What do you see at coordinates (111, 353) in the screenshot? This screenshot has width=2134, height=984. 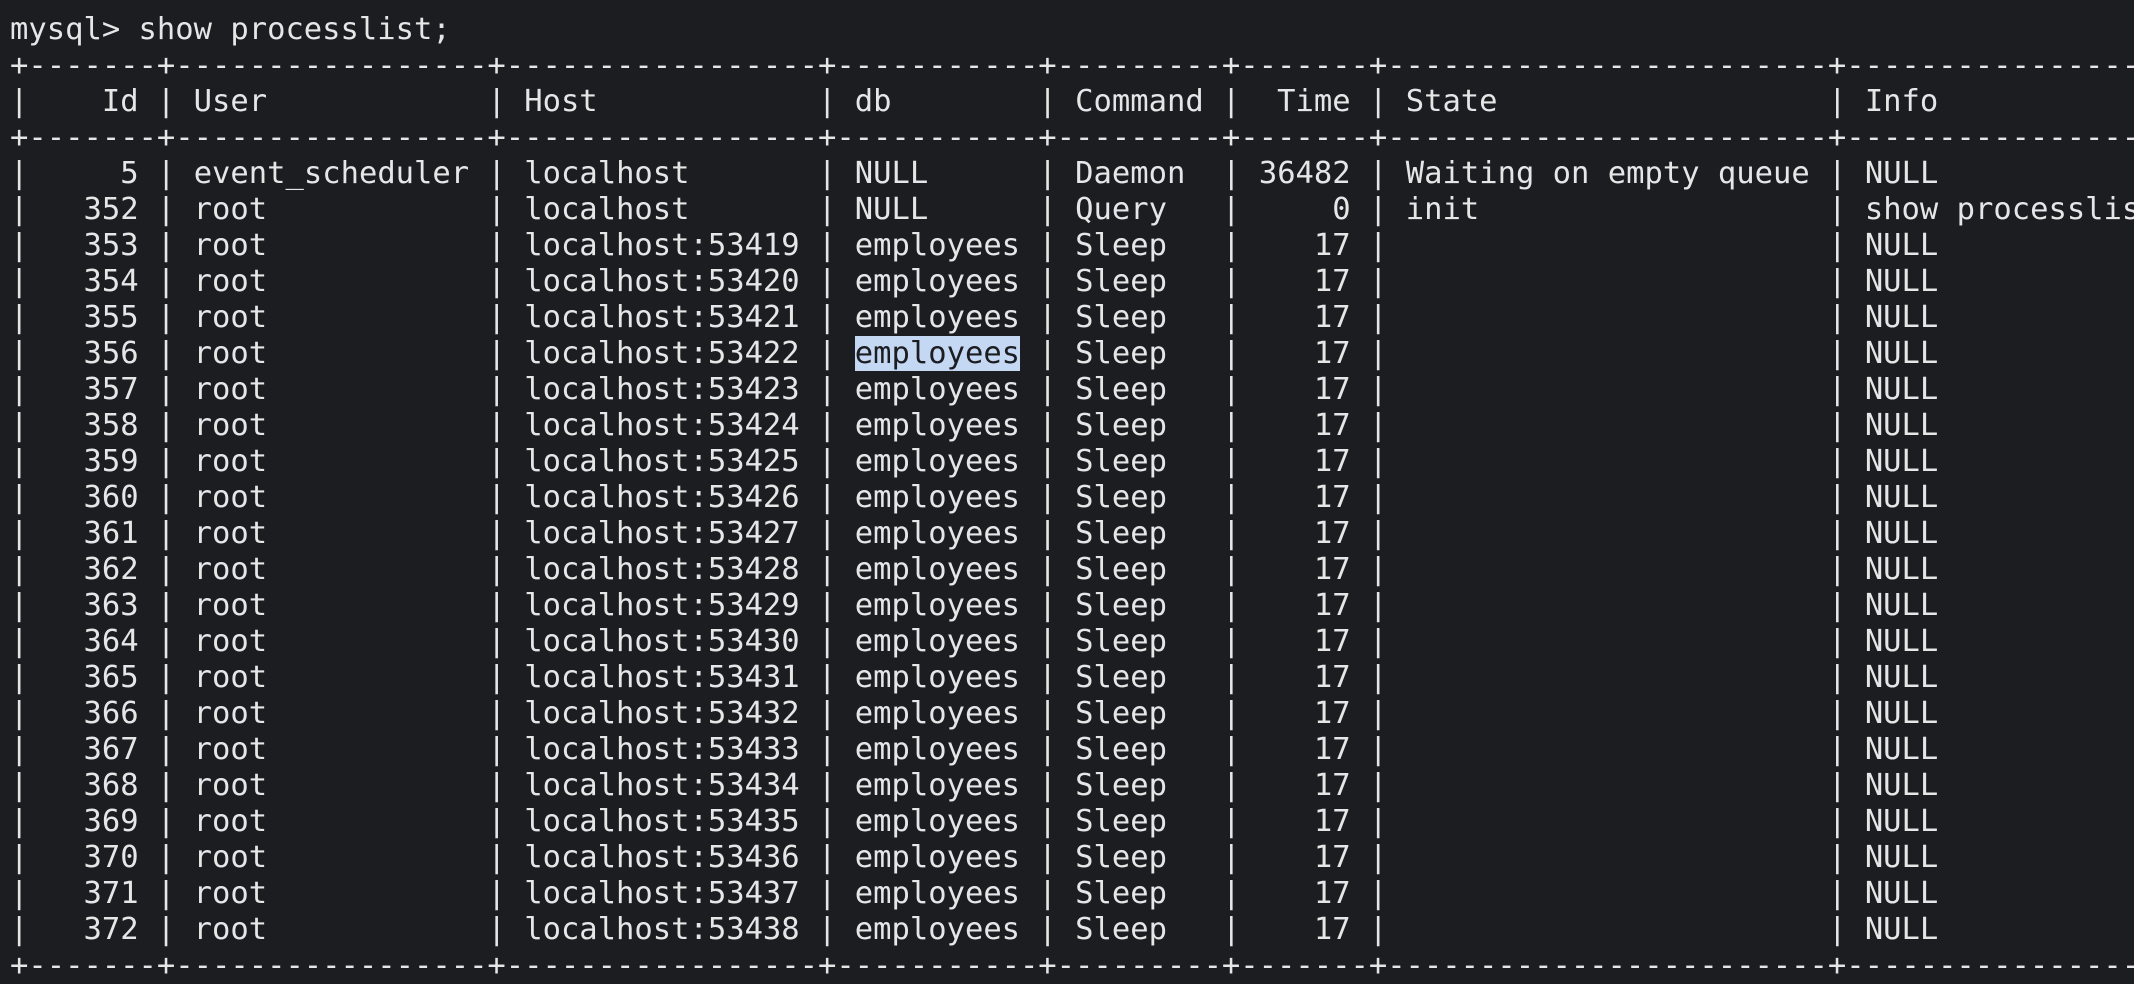 I see `cell-id: 356` at bounding box center [111, 353].